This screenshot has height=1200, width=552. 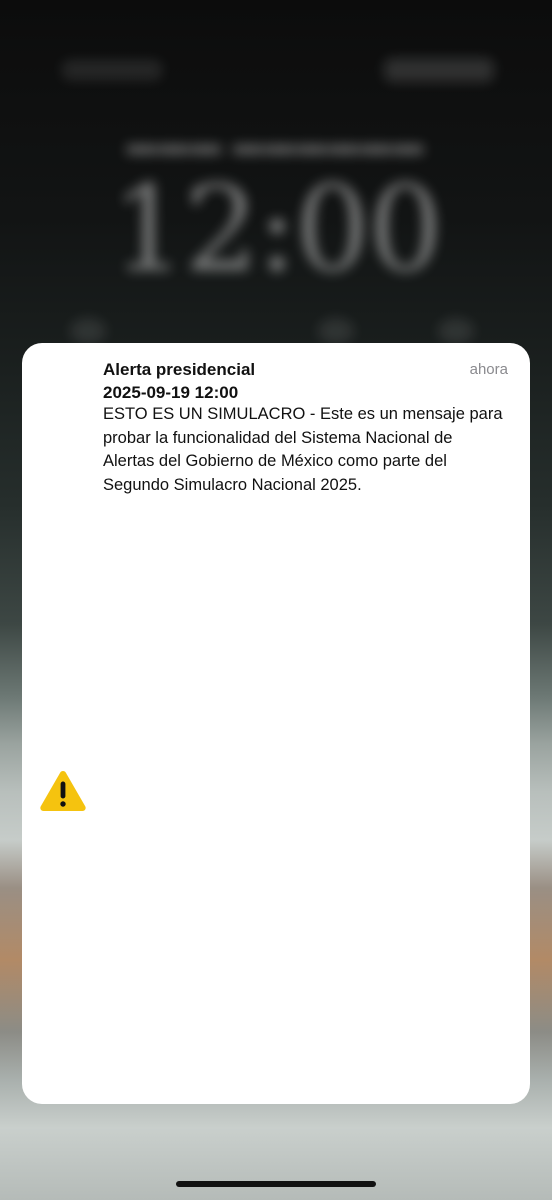 I want to click on lock-screen-date: ▬▬▬ ▬▬▬▬▬▬, so click(x=276, y=144).